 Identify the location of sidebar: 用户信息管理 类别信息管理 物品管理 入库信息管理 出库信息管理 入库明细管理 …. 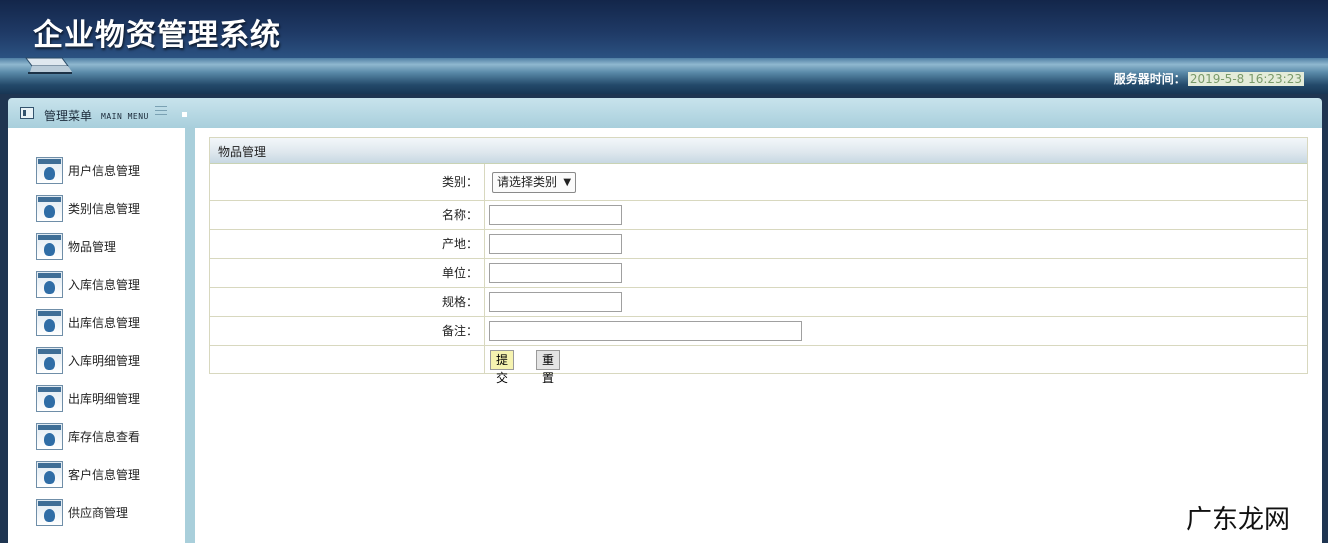
(96, 335).